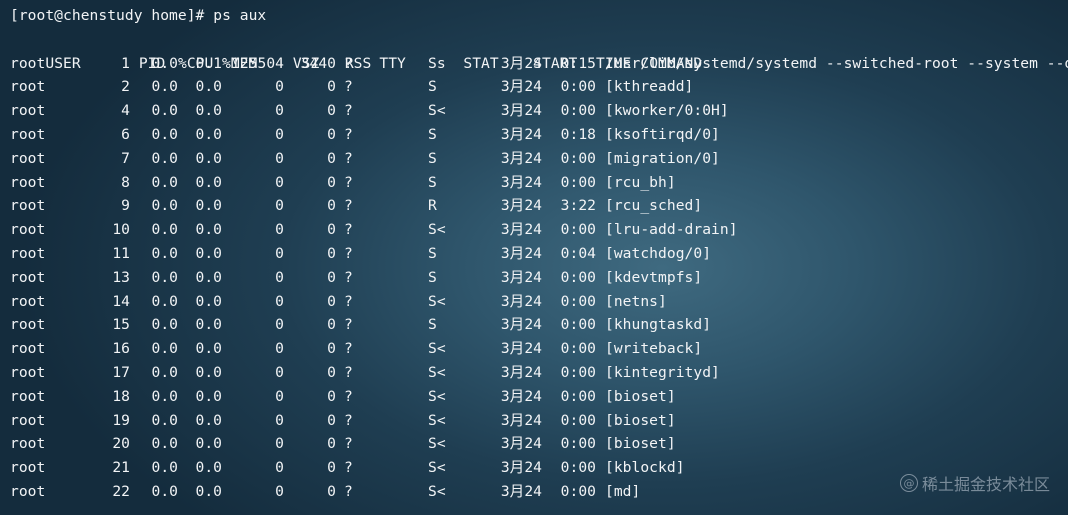  I want to click on cell-command: [netns], so click(636, 301).